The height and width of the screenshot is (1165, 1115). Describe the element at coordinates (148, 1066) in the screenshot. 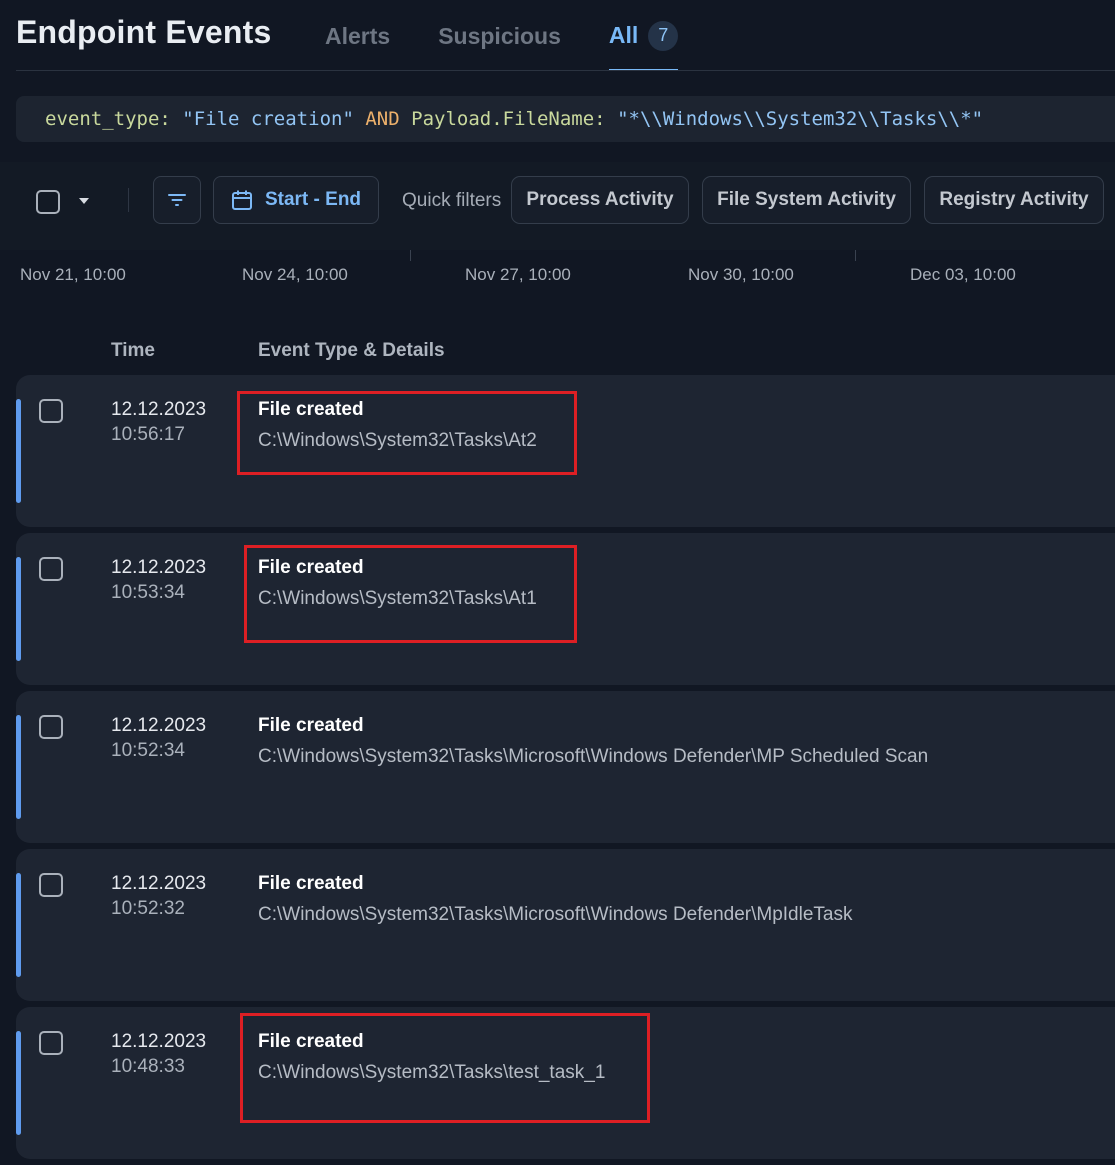

I see `event-time: 10:48:33` at that location.